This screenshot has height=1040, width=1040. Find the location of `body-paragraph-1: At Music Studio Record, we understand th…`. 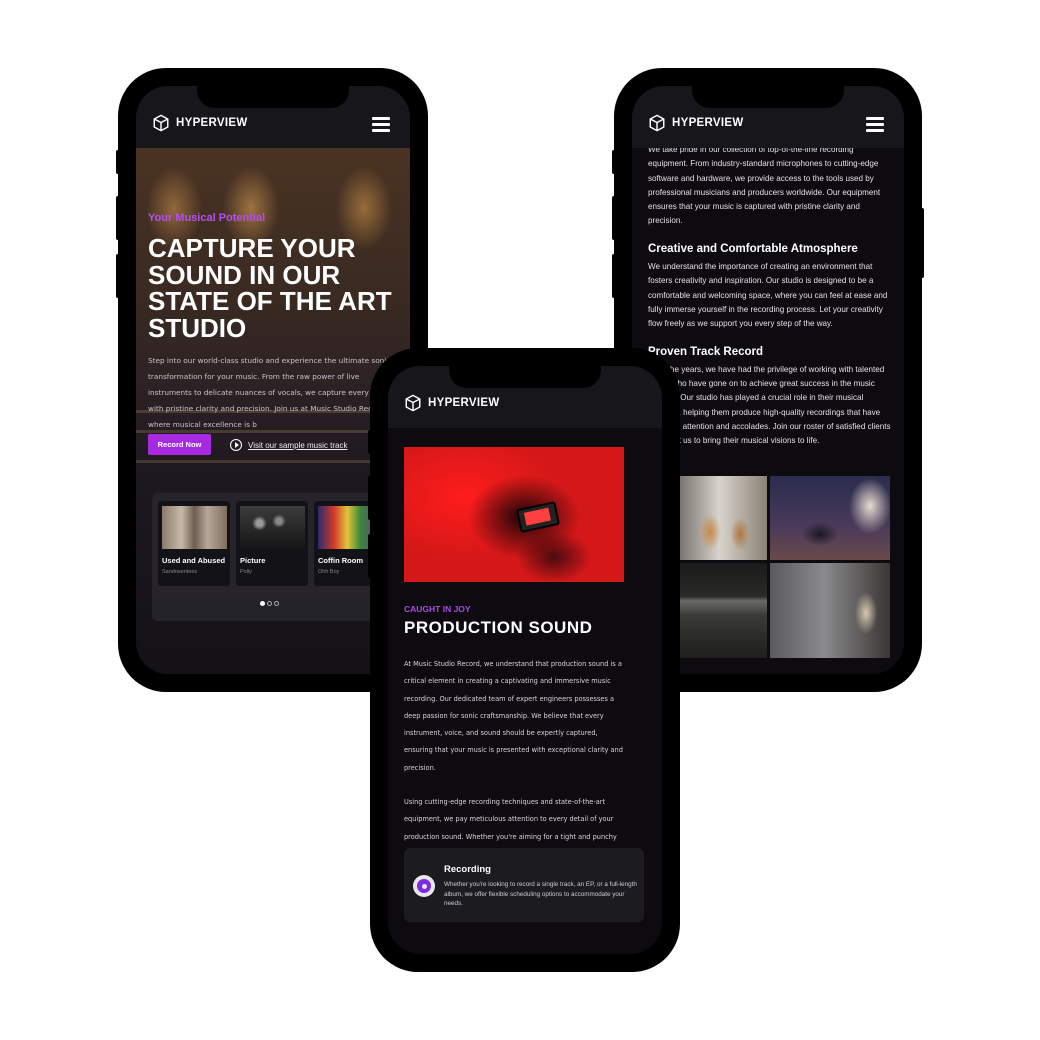

body-paragraph-1: At Music Studio Record, we understand th… is located at coordinates (513, 716).